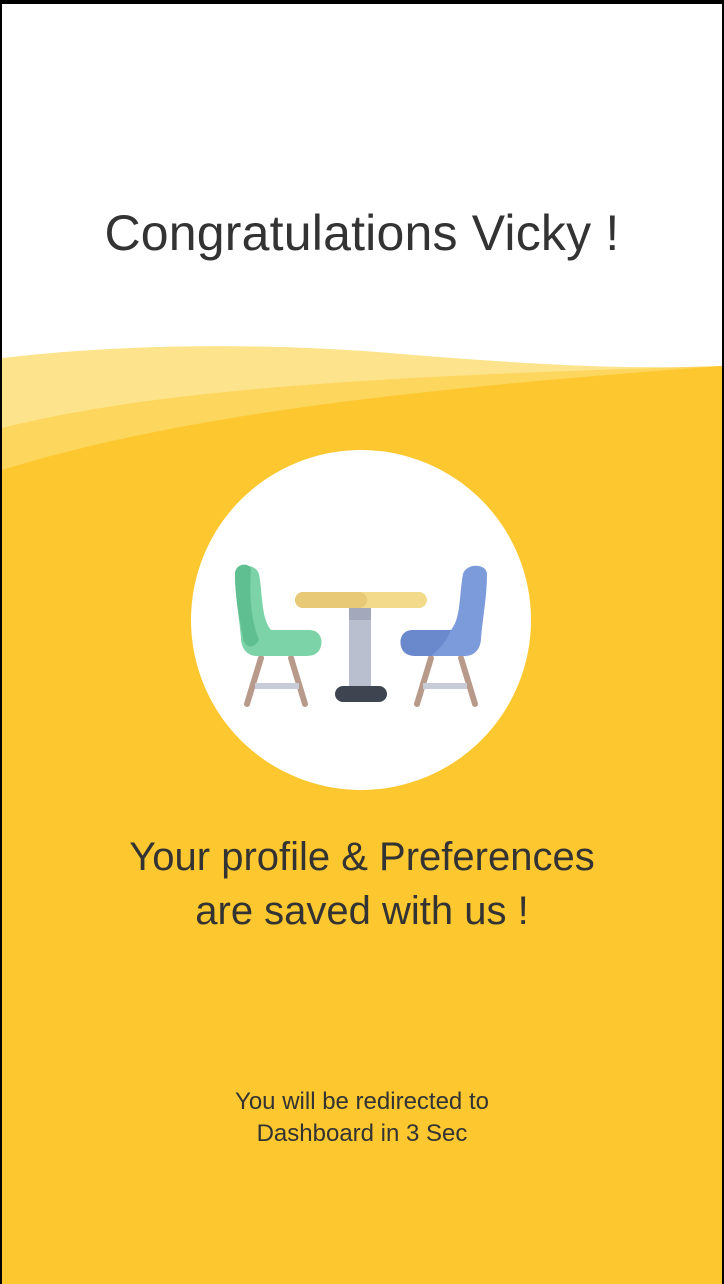  I want to click on saved-message-line-2: are saved with us !, so click(362, 911).